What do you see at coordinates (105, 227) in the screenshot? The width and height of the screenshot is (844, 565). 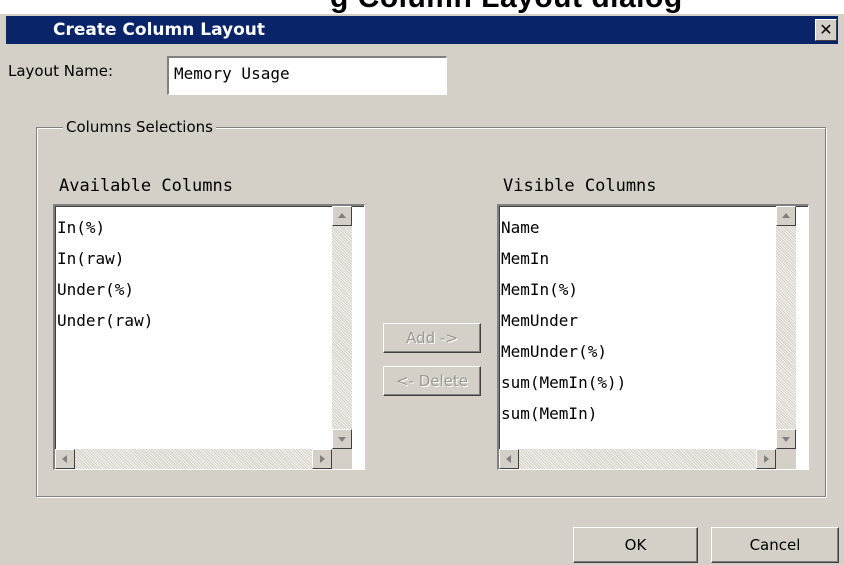 I see `list-item: In(%)` at bounding box center [105, 227].